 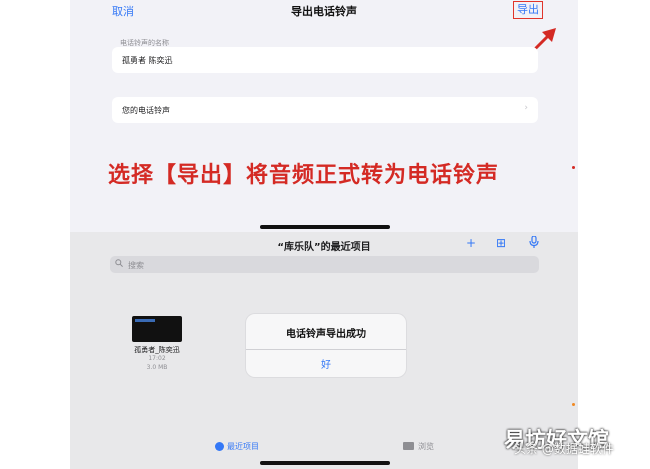 What do you see at coordinates (119, 264) in the screenshot?
I see `search-icon` at bounding box center [119, 264].